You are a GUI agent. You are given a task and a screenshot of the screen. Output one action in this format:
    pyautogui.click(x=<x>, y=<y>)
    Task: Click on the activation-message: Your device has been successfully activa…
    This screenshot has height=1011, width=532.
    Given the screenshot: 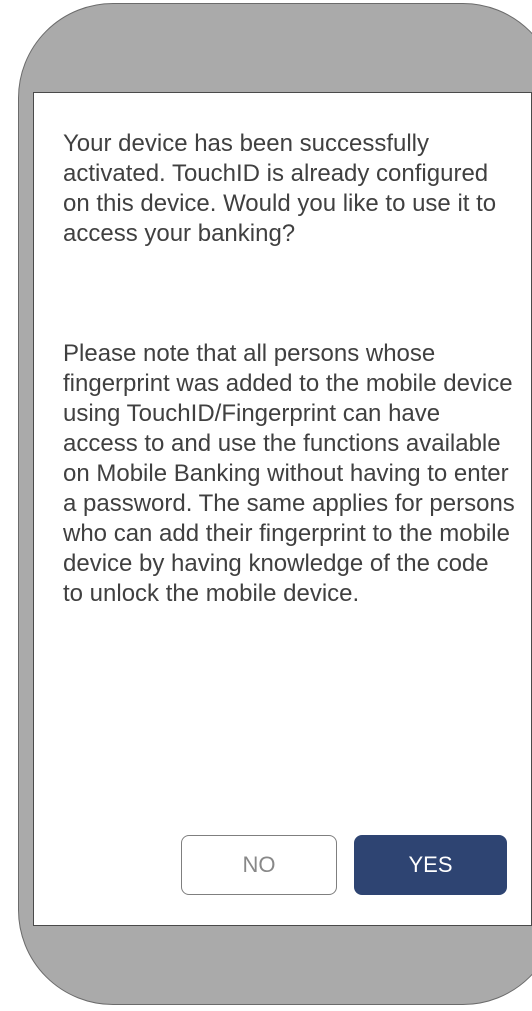 What is the action you would take?
    pyautogui.click(x=280, y=188)
    